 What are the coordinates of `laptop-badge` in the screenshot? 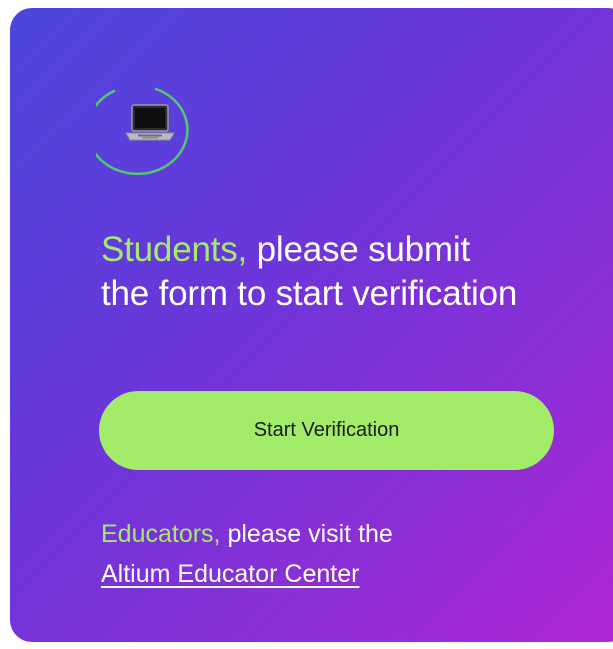 It's located at (151, 132).